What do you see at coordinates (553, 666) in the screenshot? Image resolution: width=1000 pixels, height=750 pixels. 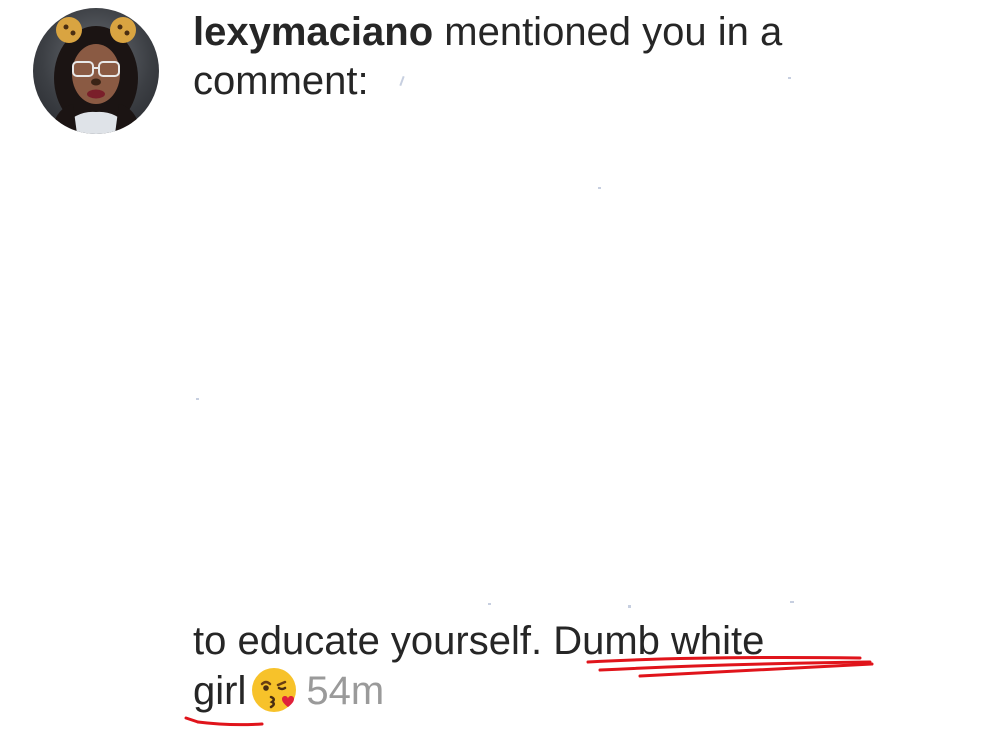 I see `comment-text: to educate yourself. Dumb white girl 54m` at bounding box center [553, 666].